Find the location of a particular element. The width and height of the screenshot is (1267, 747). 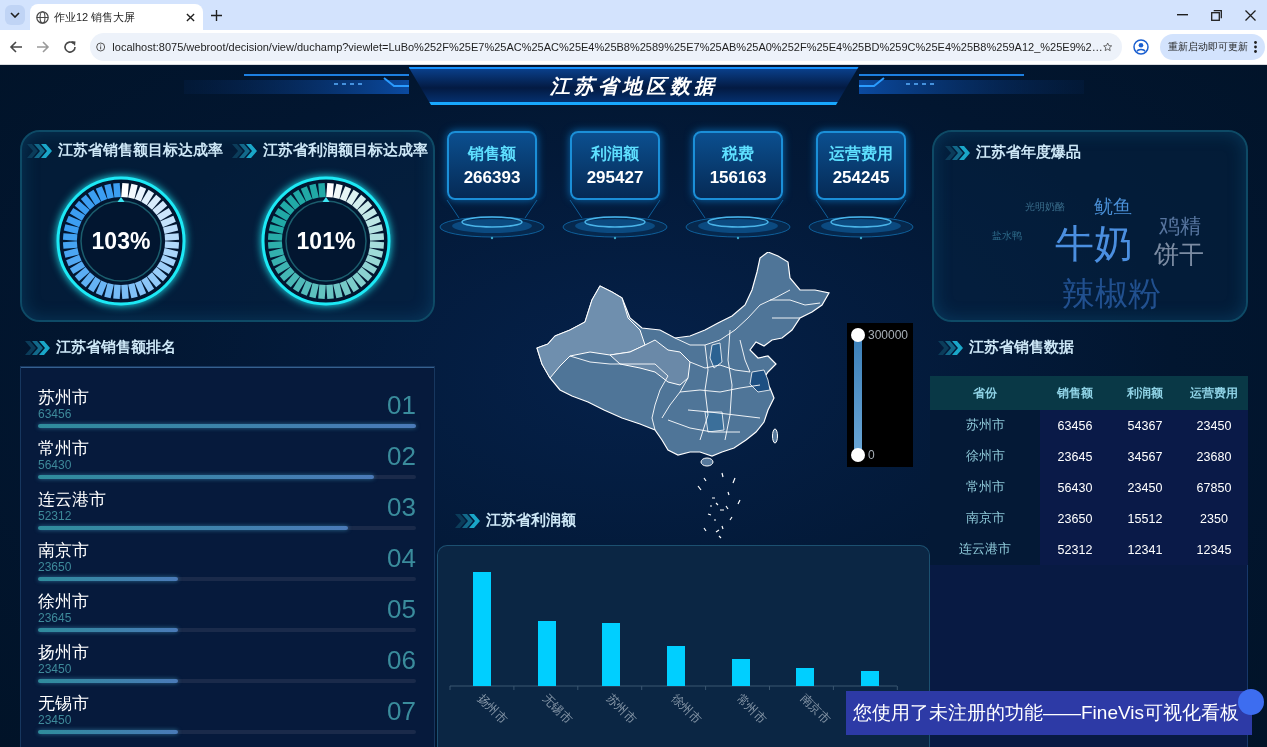

sales-value: 63456 is located at coordinates (55, 414).